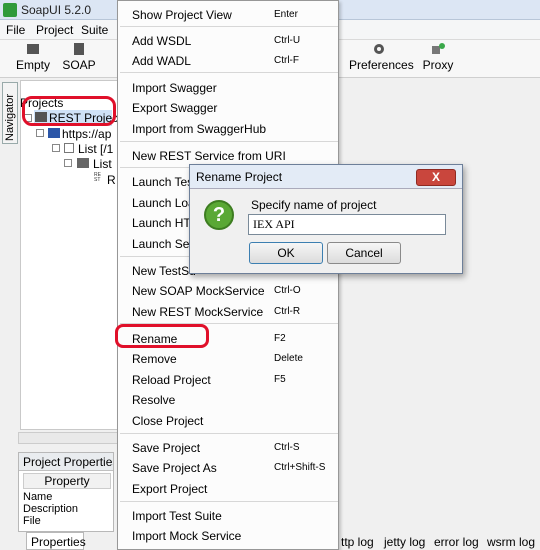 Image resolution: width=540 pixels, height=550 pixels. I want to click on dialog-prompt: Specify name of project, so click(314, 205).